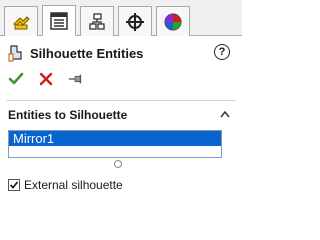 The image size is (320, 240). What do you see at coordinates (121, 100) in the screenshot?
I see `section-divider` at bounding box center [121, 100].